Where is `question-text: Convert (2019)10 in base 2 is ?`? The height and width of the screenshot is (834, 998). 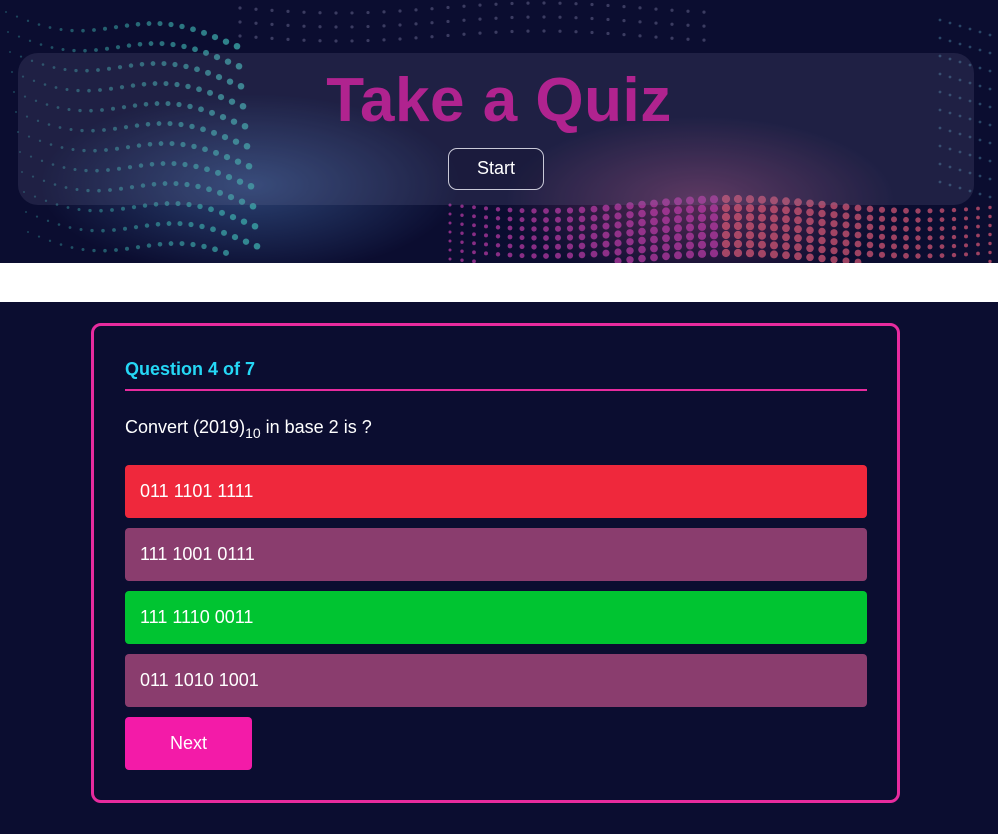
question-text: Convert (2019)10 in base 2 is ? is located at coordinates (248, 429).